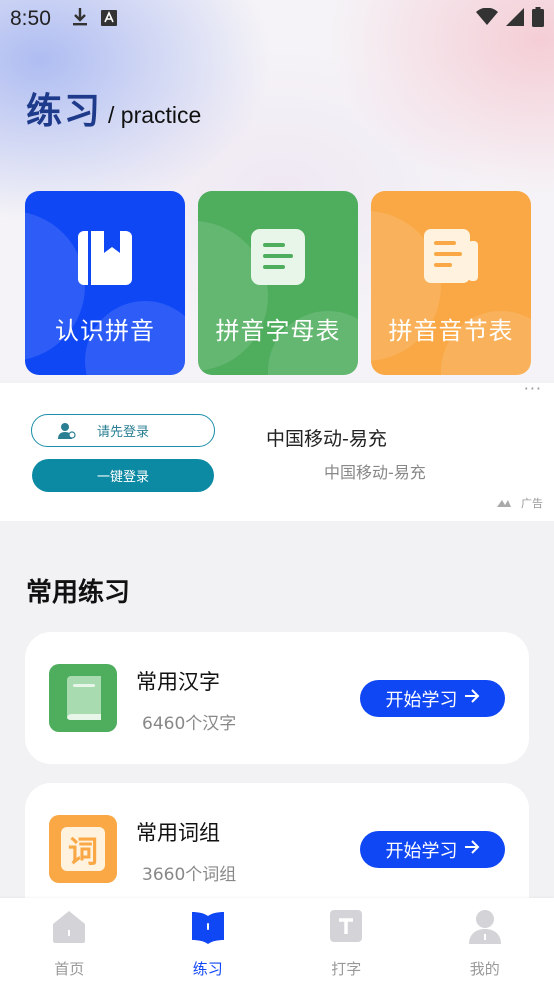 This screenshot has width=554, height=984. Describe the element at coordinates (375, 472) in the screenshot. I see `ad-subtitle: 中国移动-易充` at that location.